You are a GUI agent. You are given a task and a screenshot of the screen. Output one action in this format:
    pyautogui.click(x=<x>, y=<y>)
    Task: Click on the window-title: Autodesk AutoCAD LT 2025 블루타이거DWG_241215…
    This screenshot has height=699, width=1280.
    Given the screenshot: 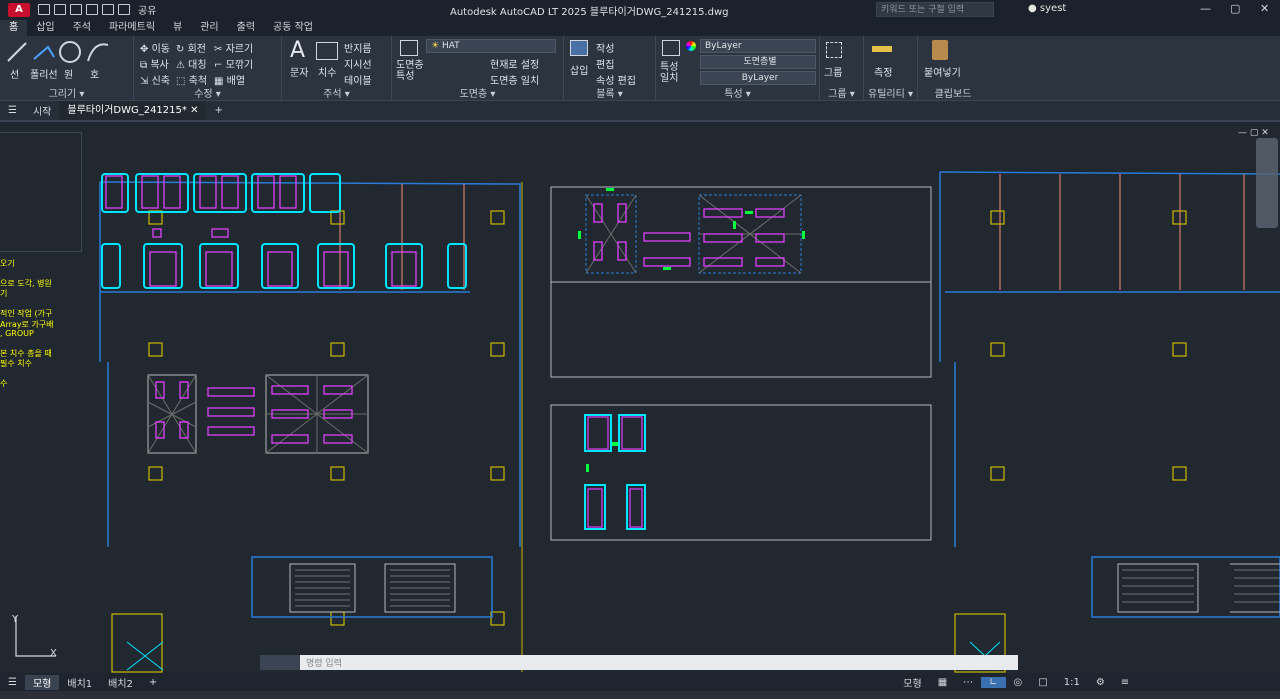 What is the action you would take?
    pyautogui.click(x=589, y=12)
    